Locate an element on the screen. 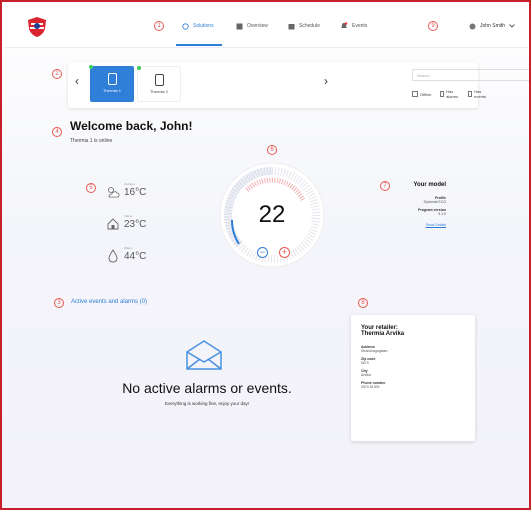 The width and height of the screenshot is (531, 510). filter-has-alarms: Has alarms is located at coordinates (449, 94).